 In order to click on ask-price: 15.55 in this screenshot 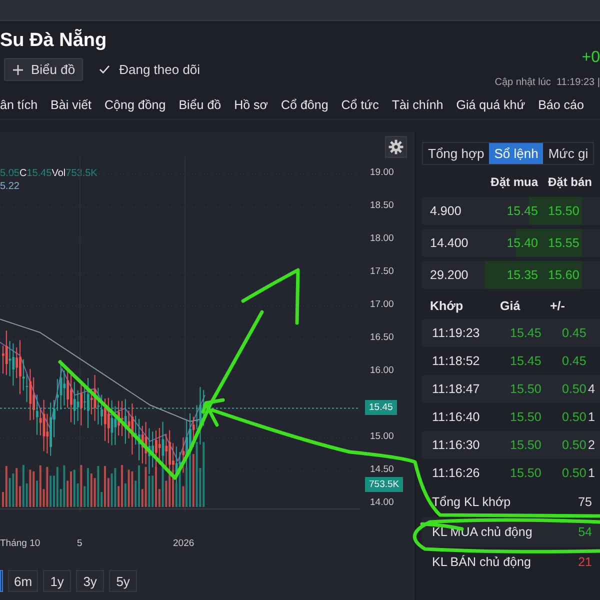, I will do `click(563, 243)`.